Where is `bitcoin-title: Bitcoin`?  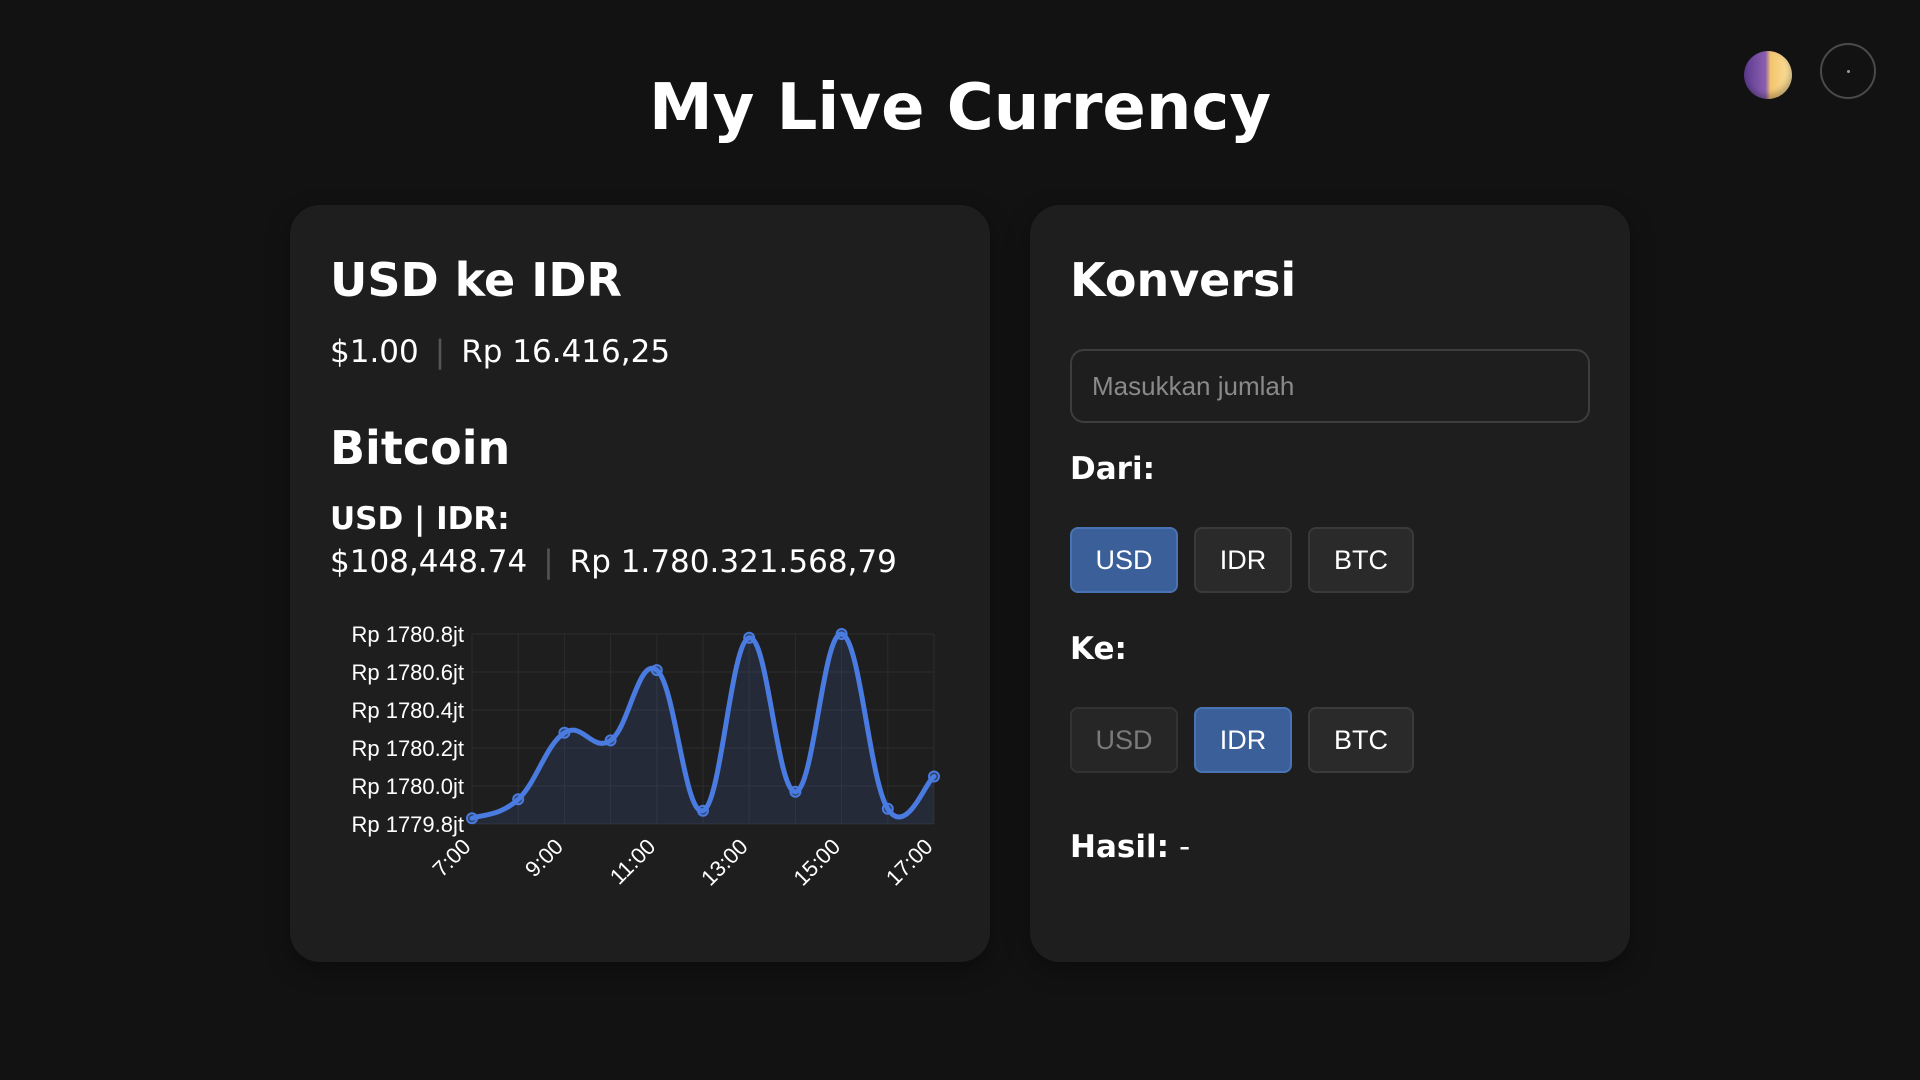
bitcoin-title: Bitcoin is located at coordinates (420, 448).